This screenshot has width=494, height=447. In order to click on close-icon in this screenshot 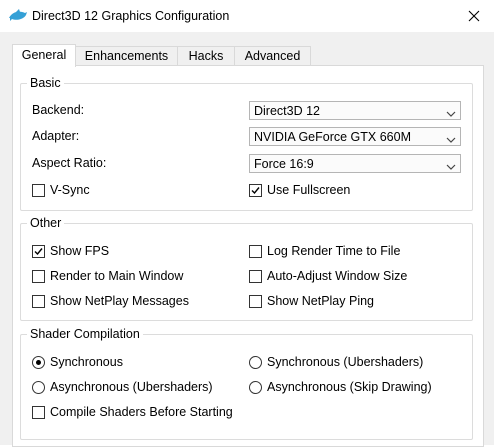, I will do `click(474, 16)`.